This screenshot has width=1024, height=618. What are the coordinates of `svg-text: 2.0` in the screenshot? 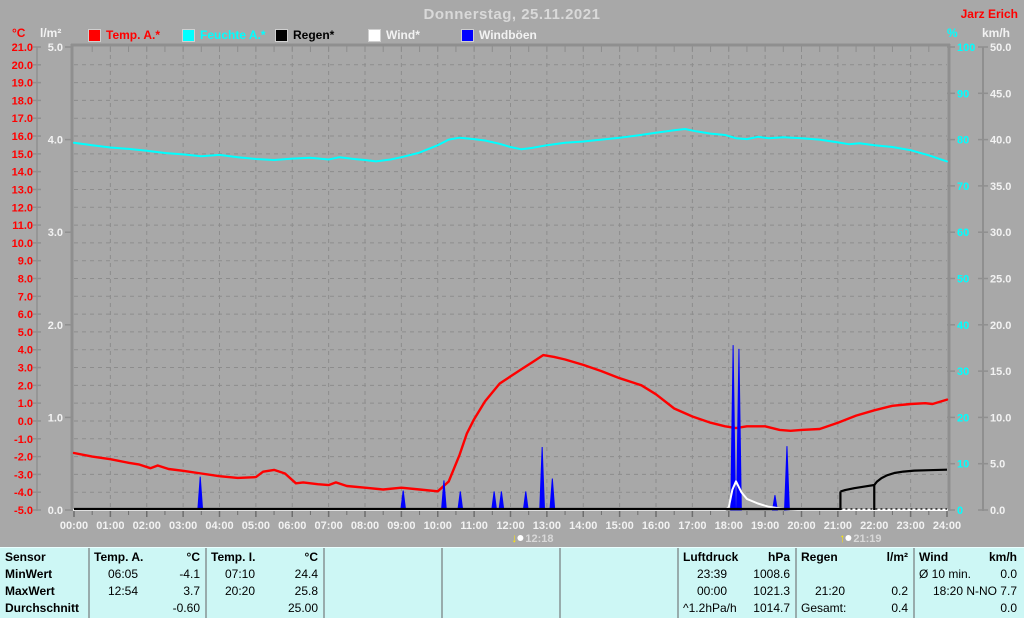 It's located at (25, 386).